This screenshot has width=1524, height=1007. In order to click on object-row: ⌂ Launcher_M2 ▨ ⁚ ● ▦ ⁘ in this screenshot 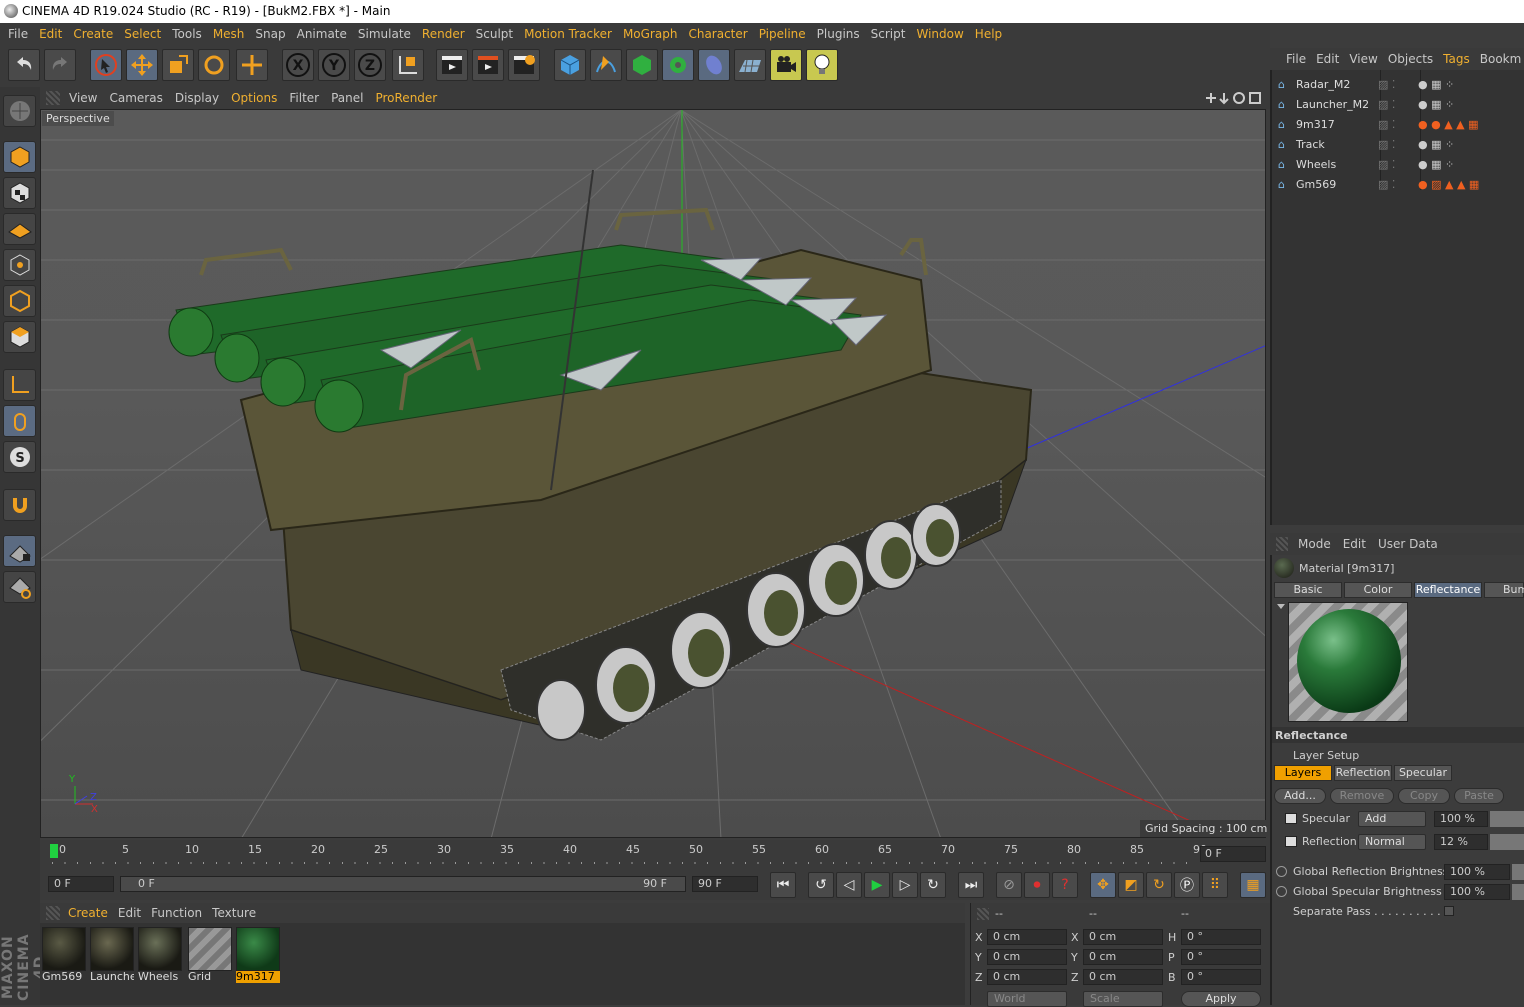, I will do `click(1401, 104)`.